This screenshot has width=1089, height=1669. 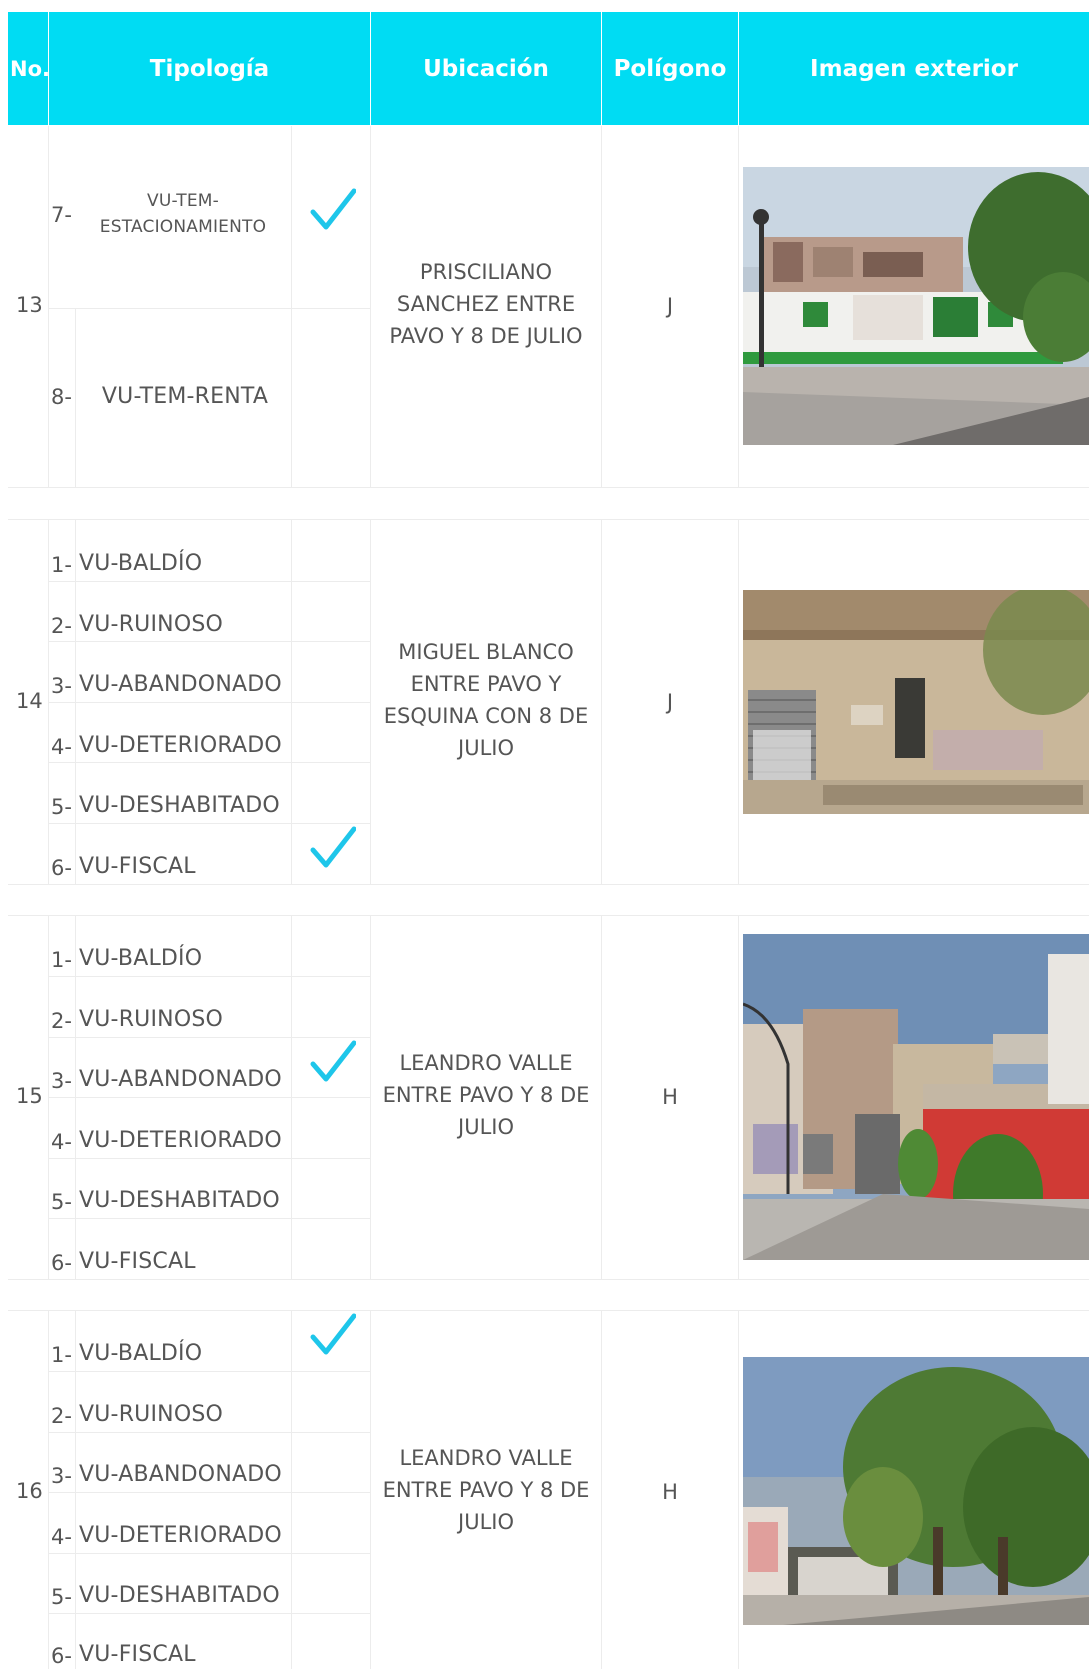 What do you see at coordinates (29, 701) in the screenshot?
I see `row-number: 14` at bounding box center [29, 701].